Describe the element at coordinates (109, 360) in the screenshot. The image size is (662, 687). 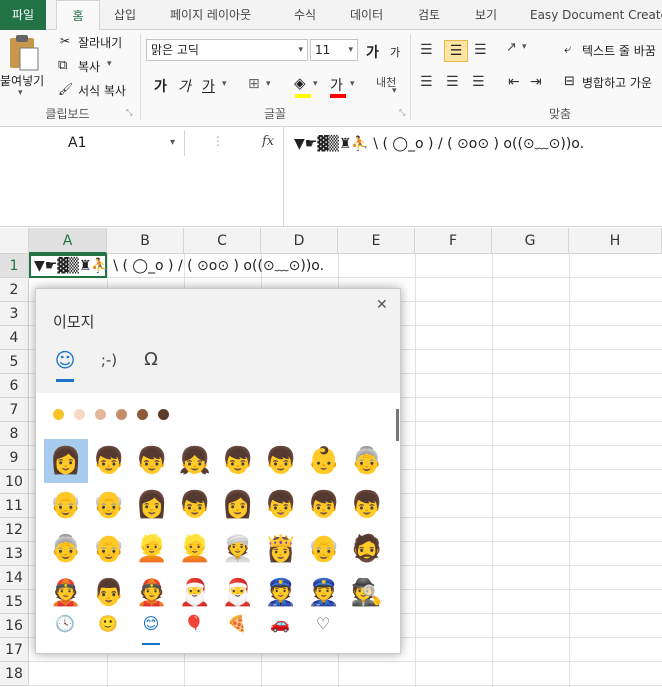
I see `kaomoji-tab: ;-)` at that location.